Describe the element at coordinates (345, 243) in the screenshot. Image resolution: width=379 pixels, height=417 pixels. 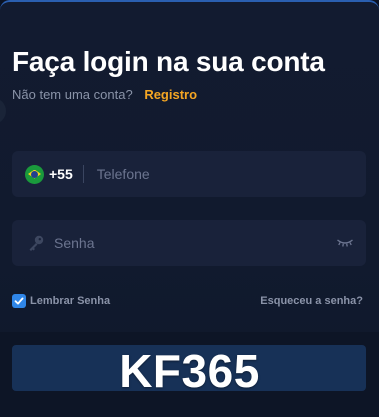
I see `eye-closed-icon` at that location.